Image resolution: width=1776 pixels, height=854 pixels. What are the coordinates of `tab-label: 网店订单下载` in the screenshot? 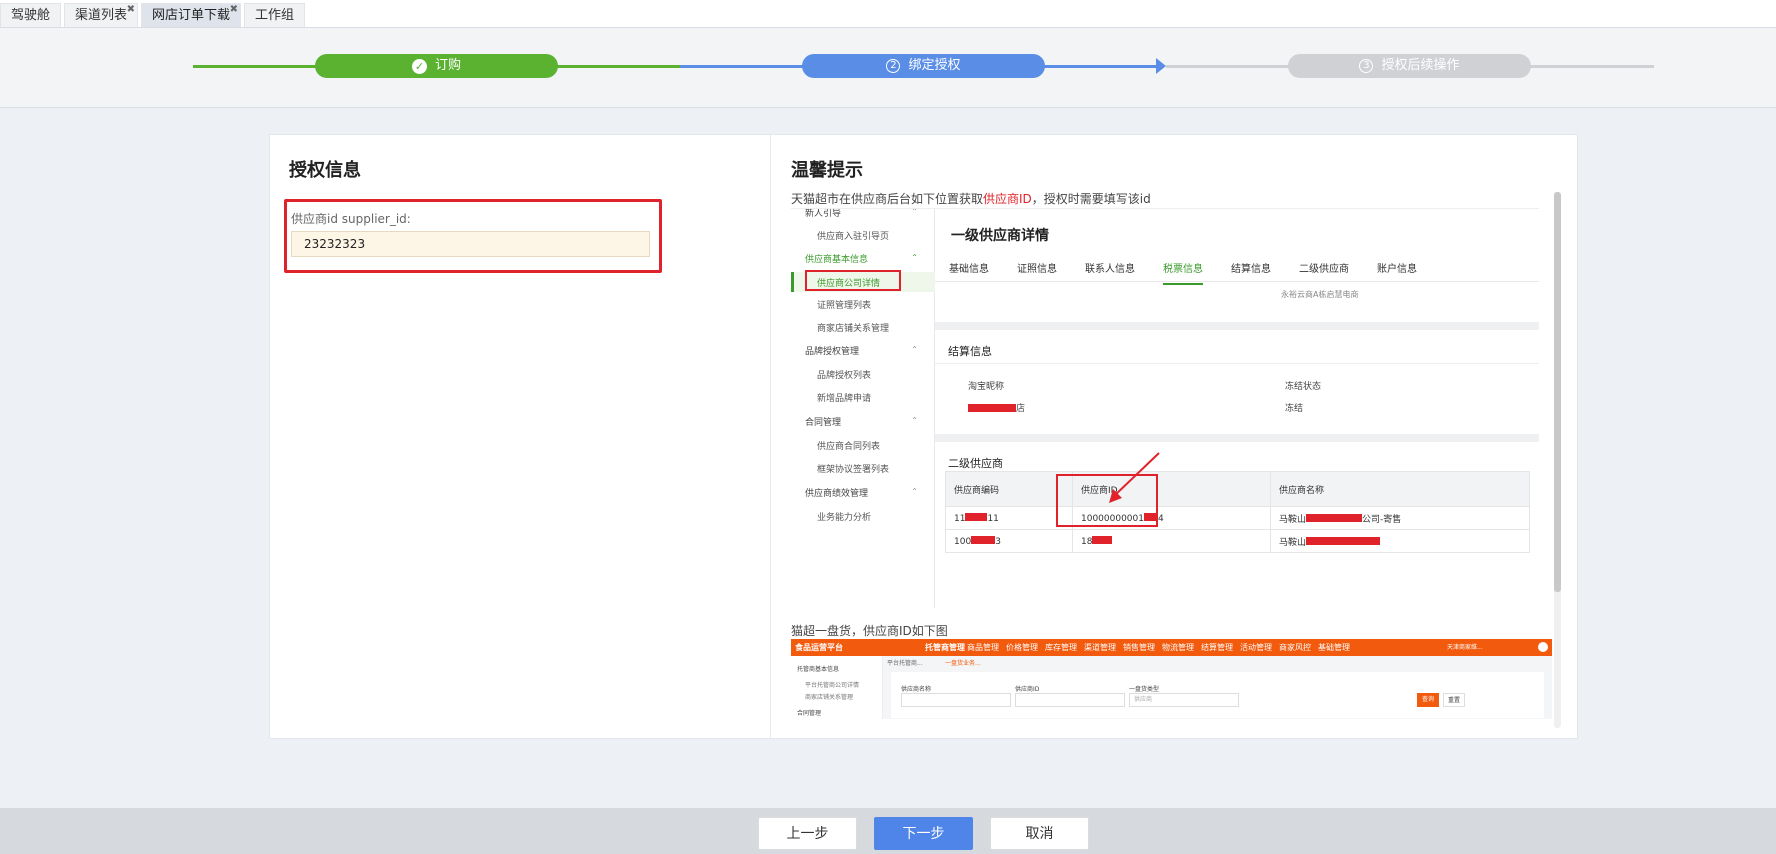 It's located at (191, 15).